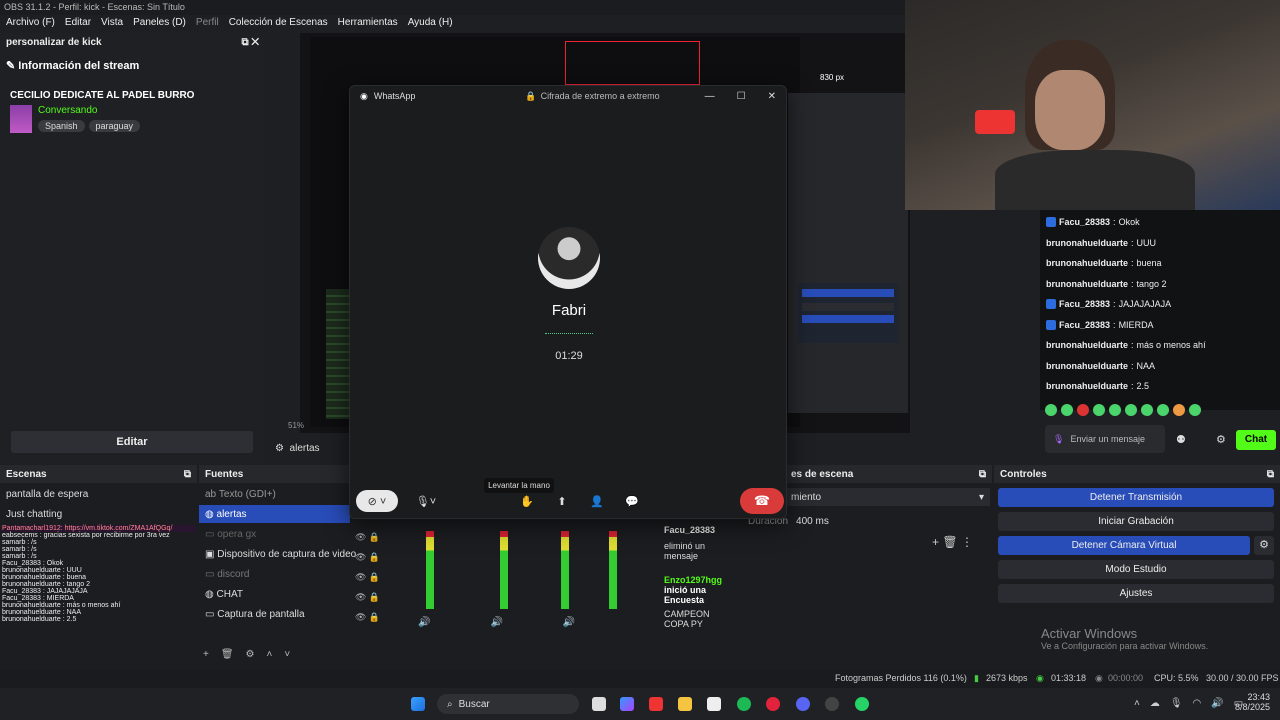 Image resolution: width=1280 pixels, height=720 pixels. What do you see at coordinates (304, 448) in the screenshot?
I see `preview-source-name: alertas` at bounding box center [304, 448].